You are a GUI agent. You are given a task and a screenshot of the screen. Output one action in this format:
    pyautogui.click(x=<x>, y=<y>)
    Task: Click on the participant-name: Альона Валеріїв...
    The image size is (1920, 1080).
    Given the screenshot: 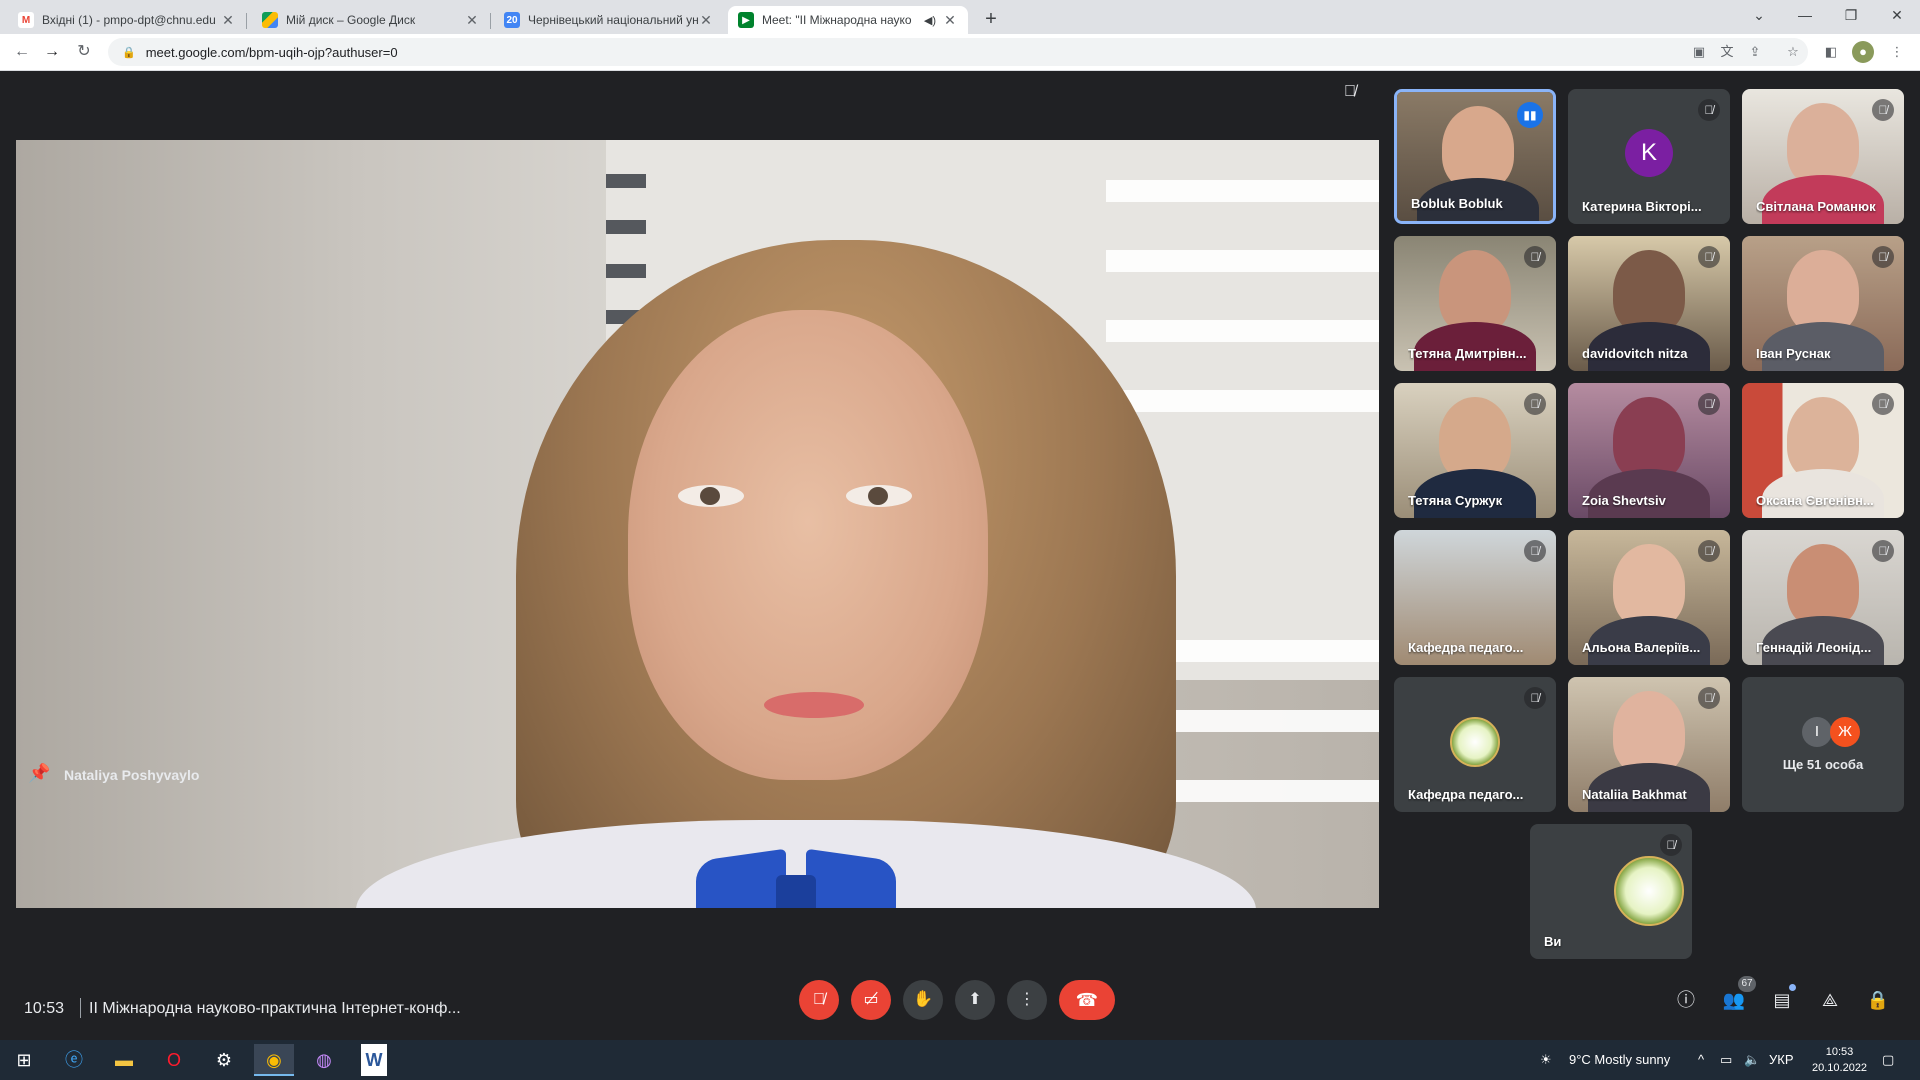 What is the action you would take?
    pyautogui.click(x=1641, y=647)
    